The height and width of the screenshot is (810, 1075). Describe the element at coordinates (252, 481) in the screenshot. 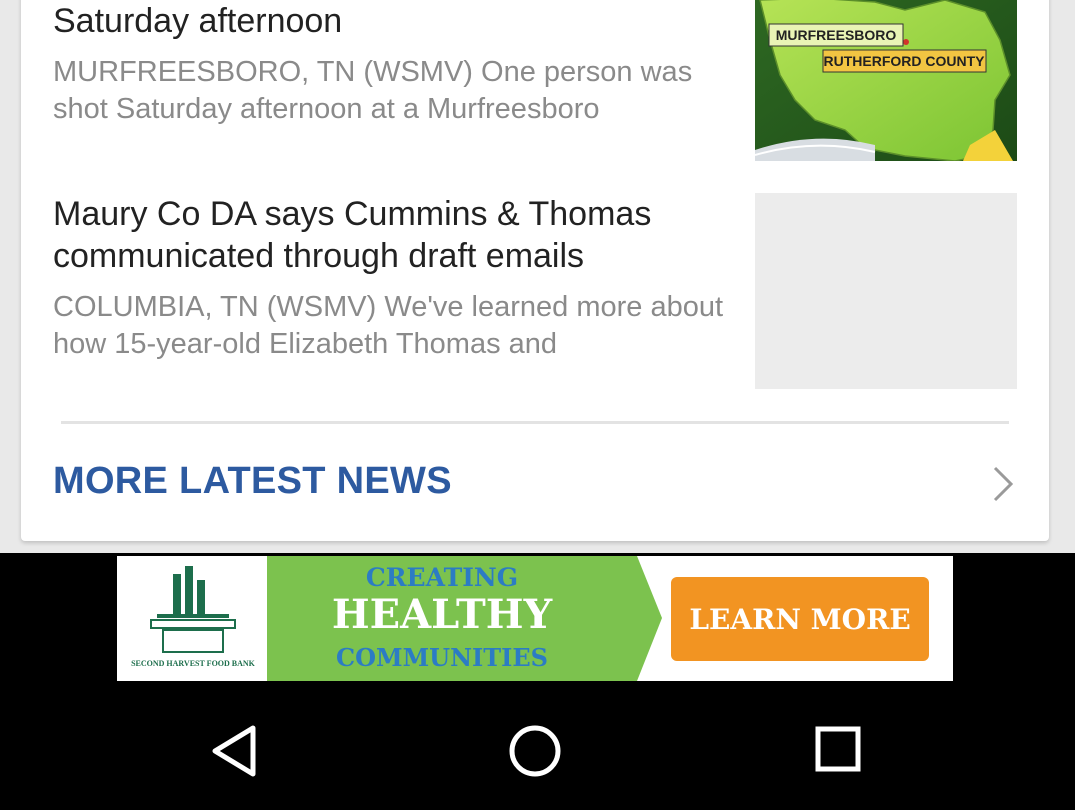

I see `more-latest-news-label: MORE LATEST NEWS` at that location.